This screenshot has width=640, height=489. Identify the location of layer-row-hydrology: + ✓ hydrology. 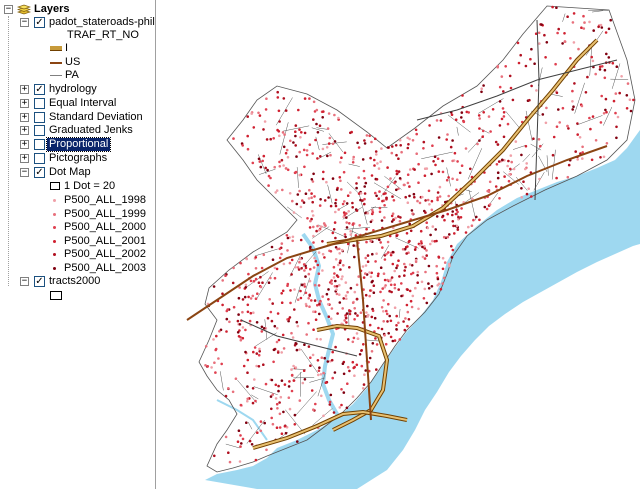
(87, 89).